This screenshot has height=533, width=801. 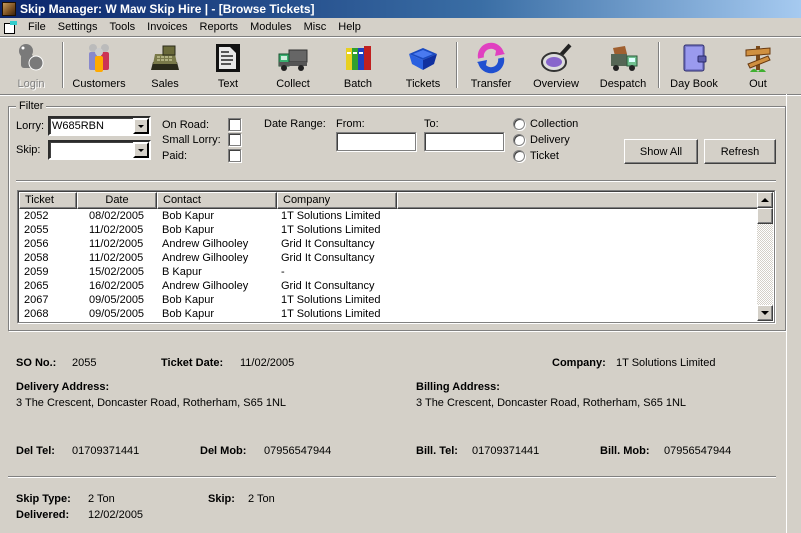 I want to click on refresh-button: Refresh, so click(x=740, y=151).